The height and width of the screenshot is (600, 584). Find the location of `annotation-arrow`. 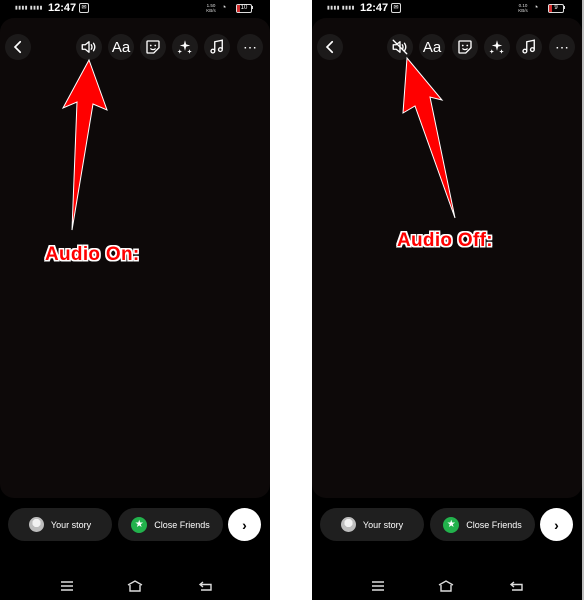

annotation-arrow is located at coordinates (429, 137).